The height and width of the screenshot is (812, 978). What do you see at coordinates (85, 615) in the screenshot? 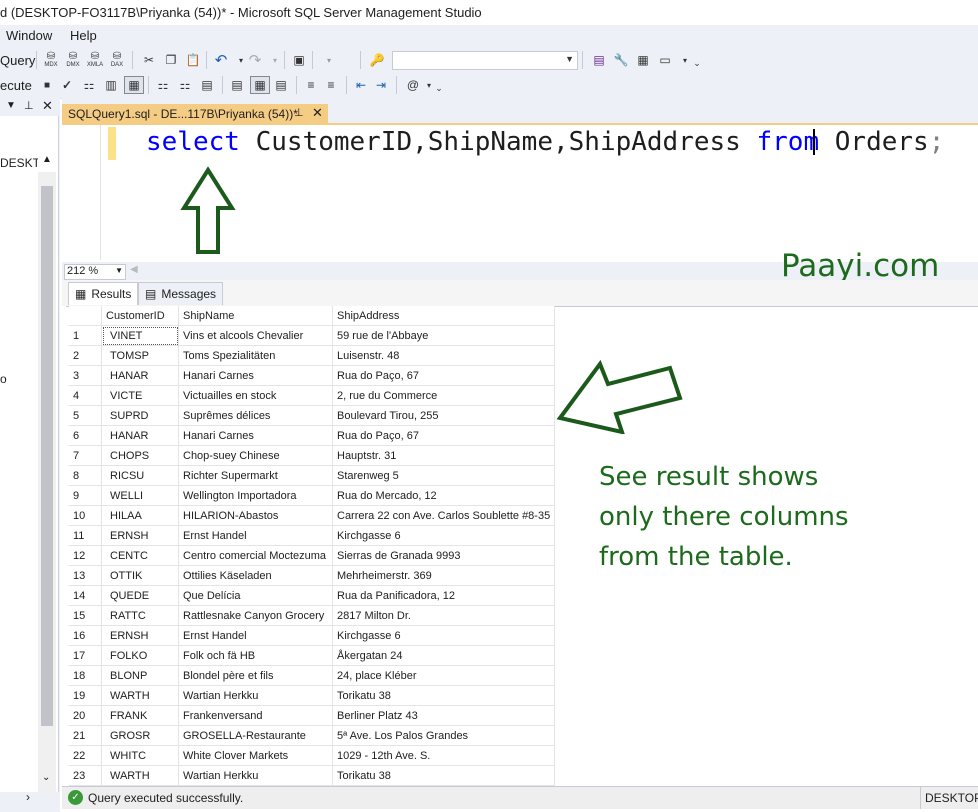
I see `row-number: 15` at bounding box center [85, 615].